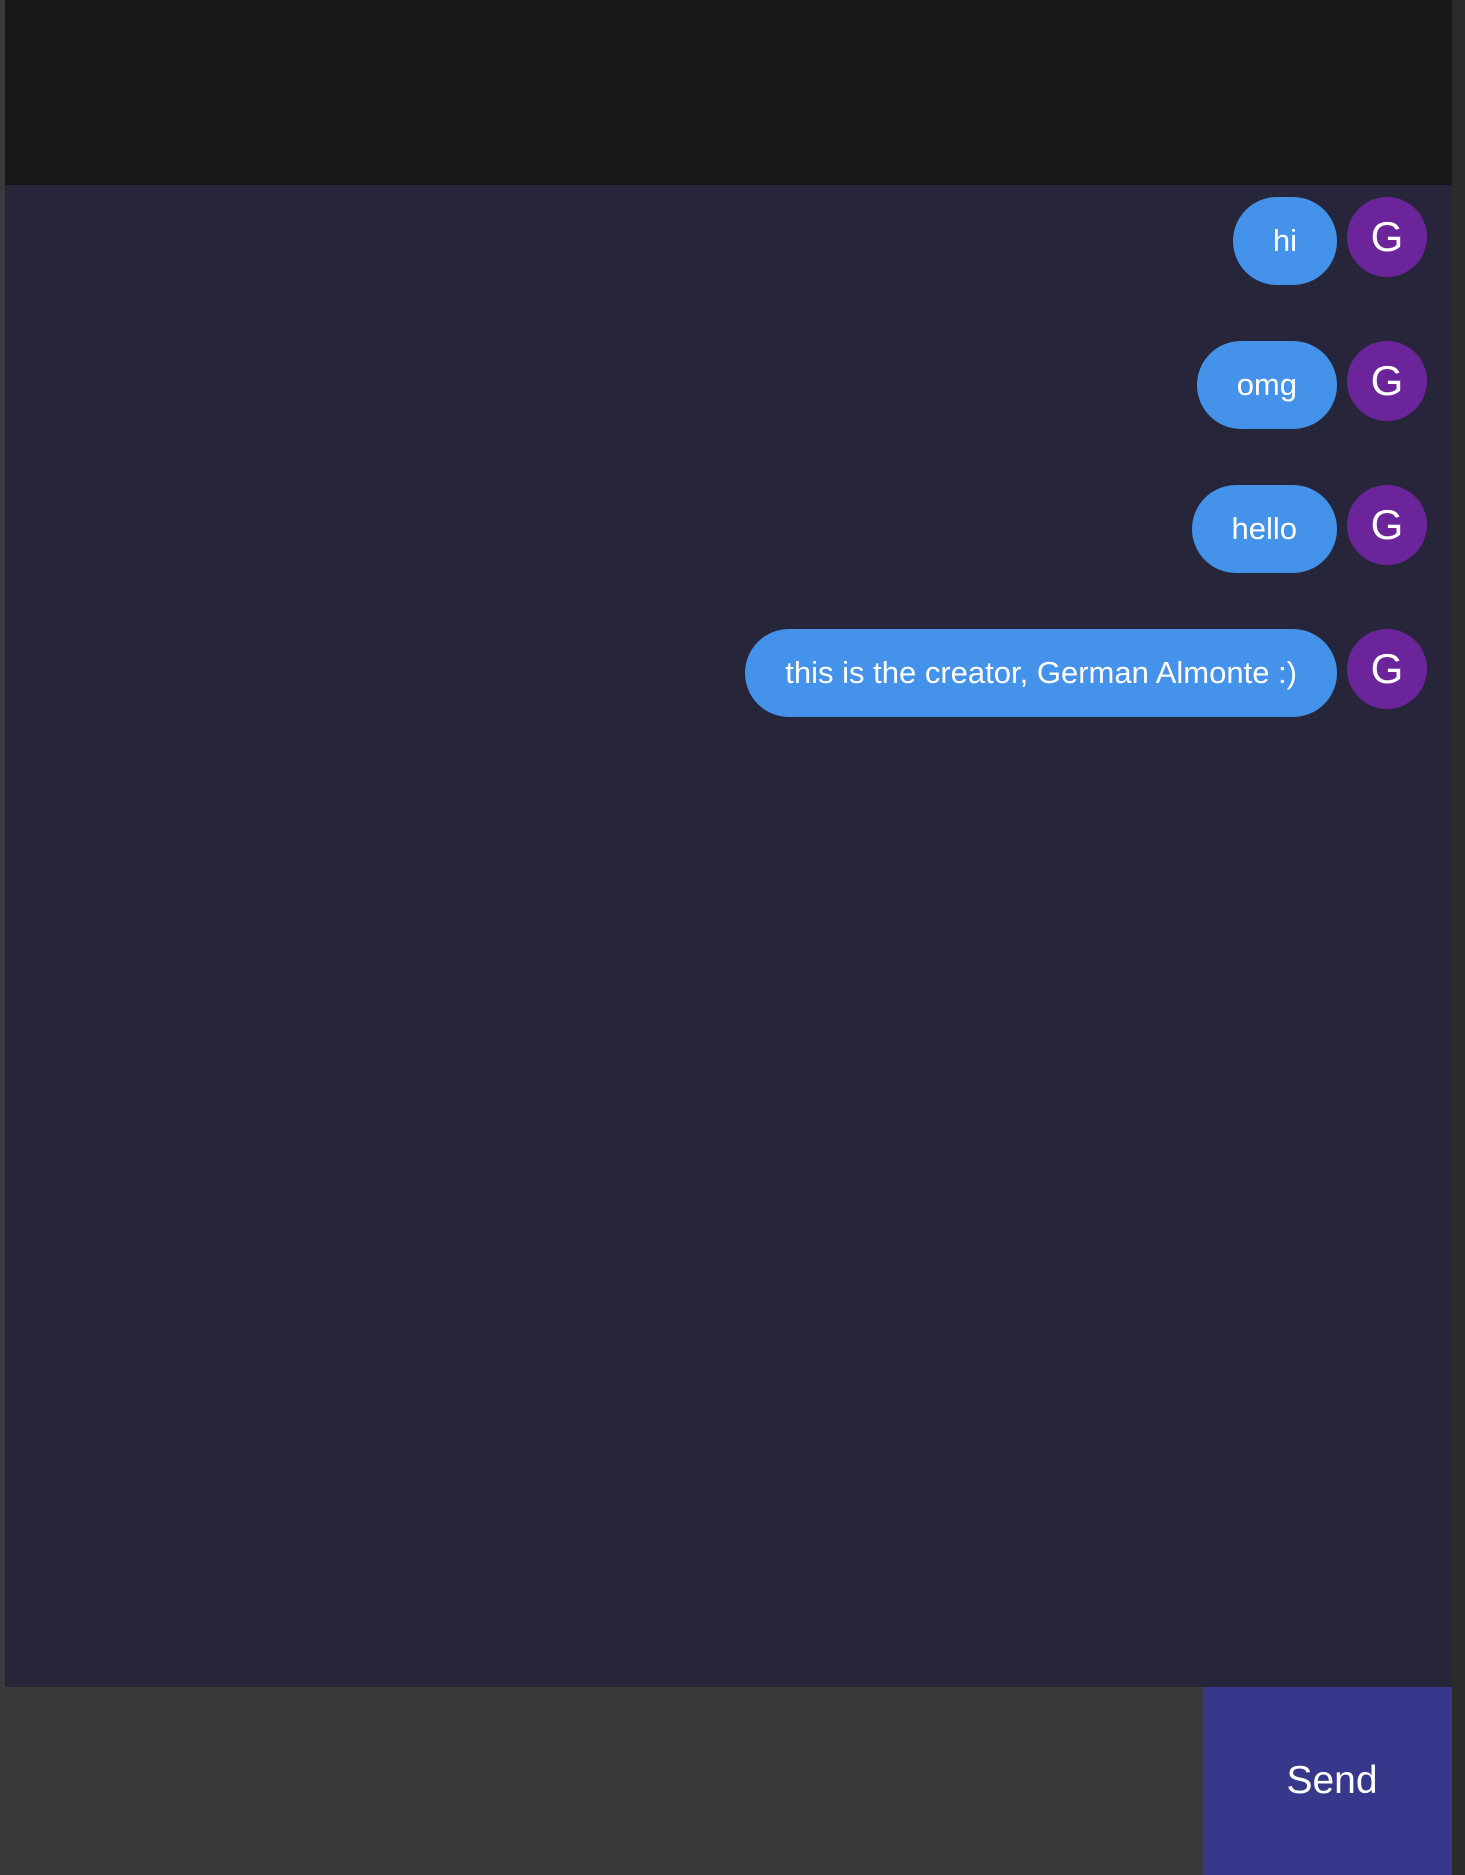 This screenshot has height=1875, width=1465. What do you see at coordinates (1041, 673) in the screenshot?
I see `message-bubble: this is the creator, German Almonte :)` at bounding box center [1041, 673].